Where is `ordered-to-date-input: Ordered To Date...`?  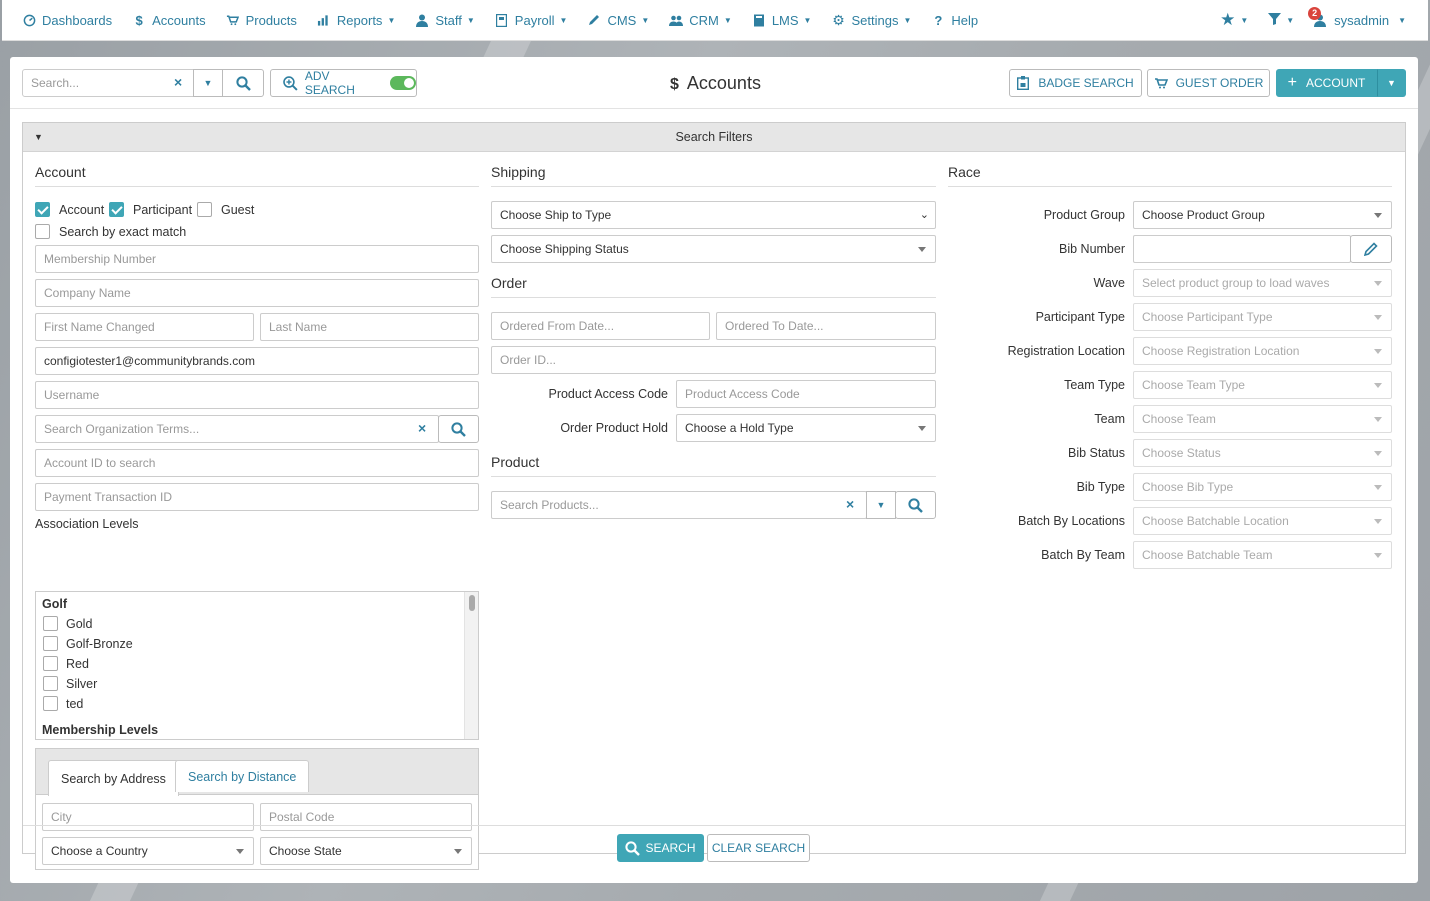
ordered-to-date-input: Ordered To Date... is located at coordinates (826, 326).